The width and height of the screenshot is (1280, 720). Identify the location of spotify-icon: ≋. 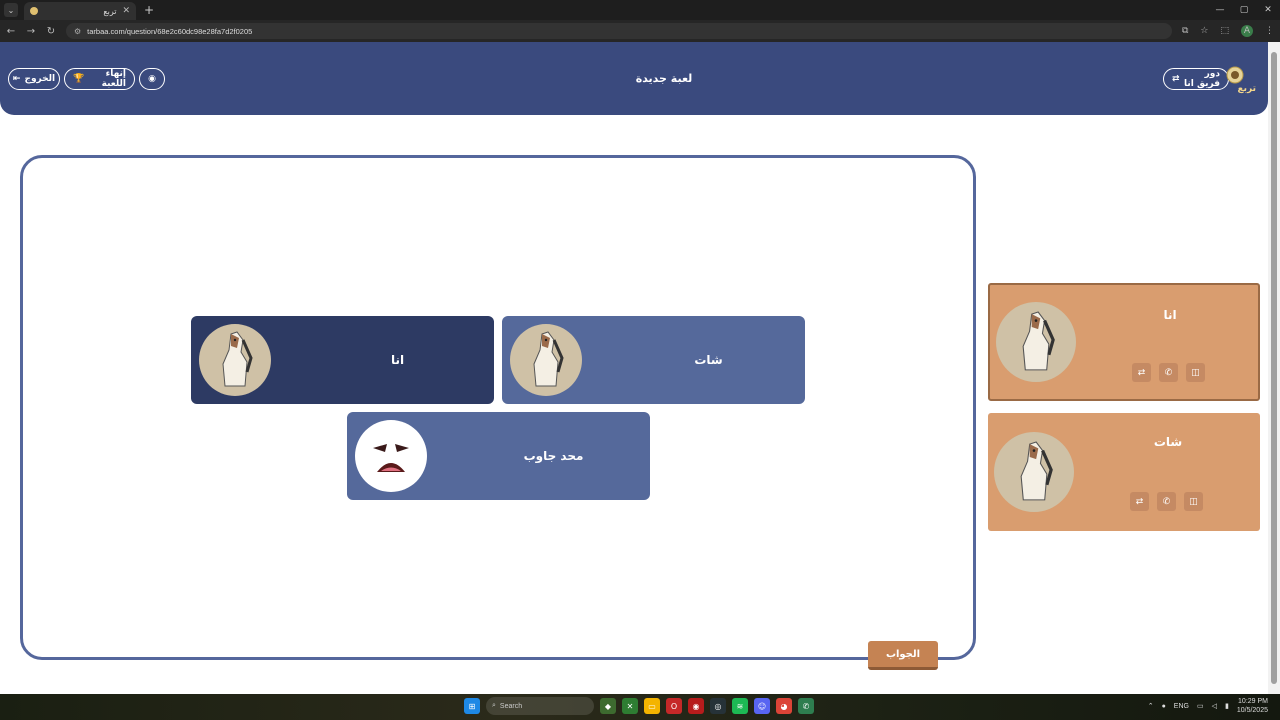
(740, 706).